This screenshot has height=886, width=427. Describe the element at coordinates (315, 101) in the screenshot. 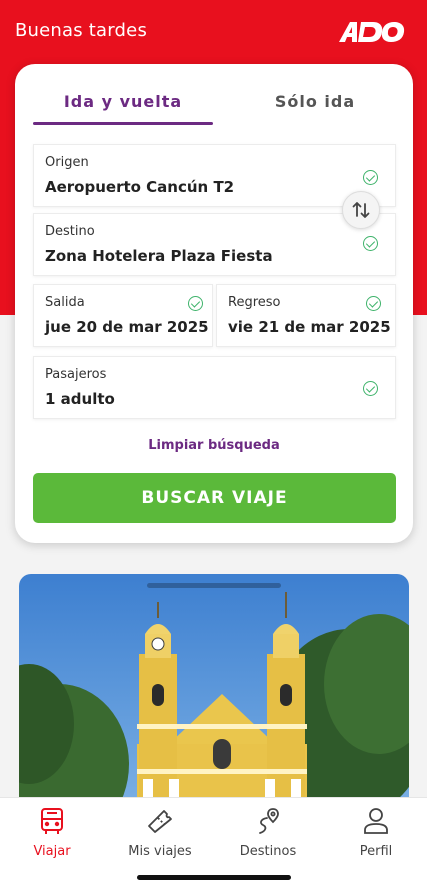

I see `tab-one-way: Sólo ida` at that location.